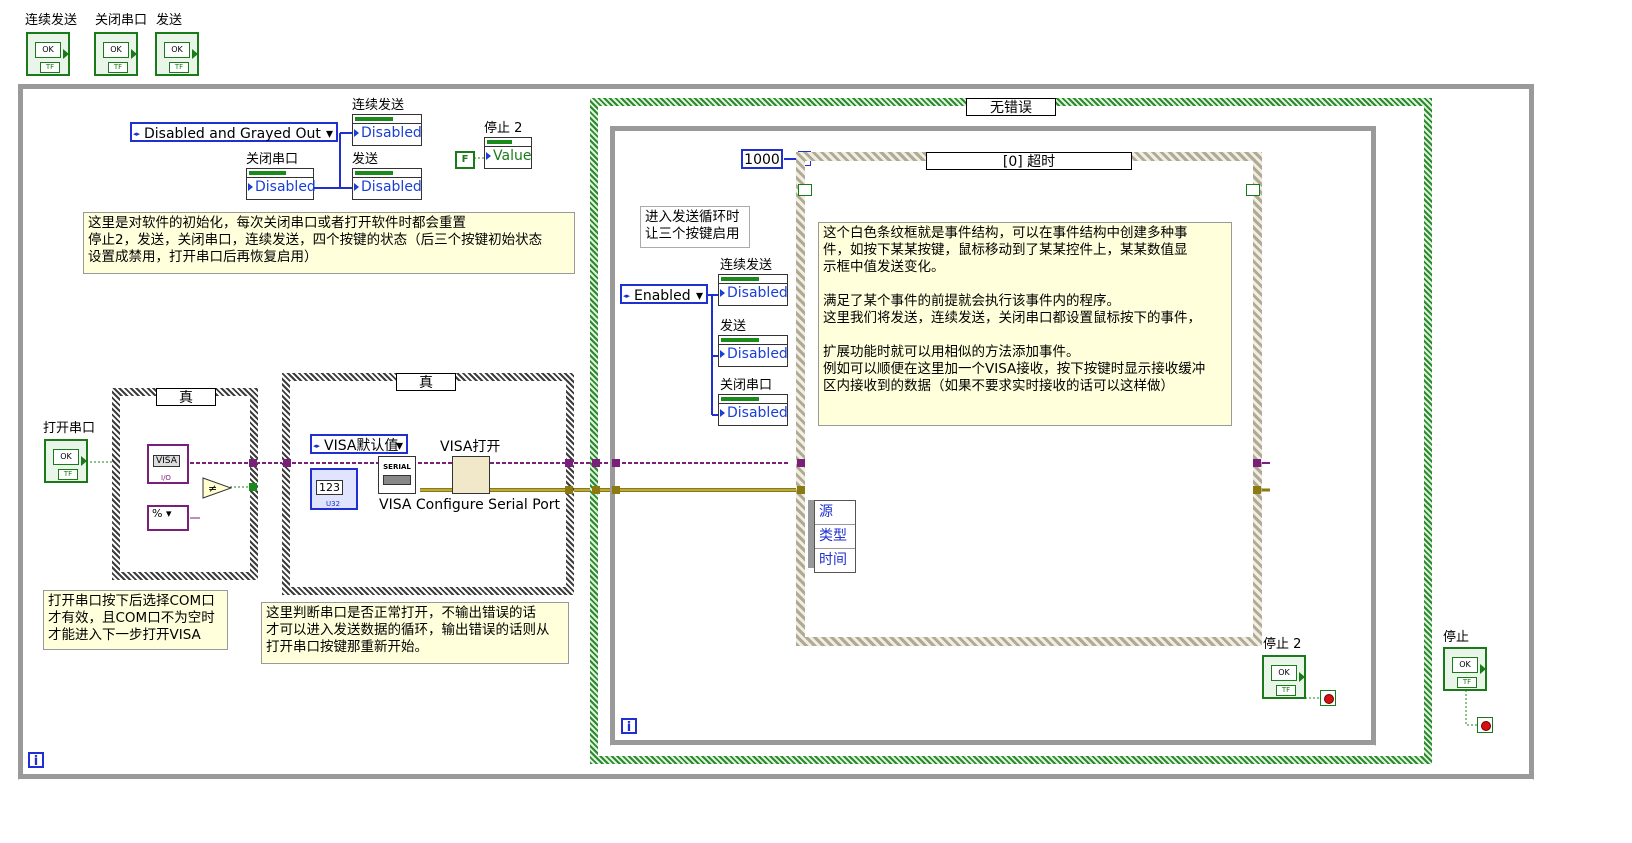 This screenshot has width=1632, height=843. What do you see at coordinates (397, 467) in the screenshot?
I see `serial-text: SERIAL` at bounding box center [397, 467].